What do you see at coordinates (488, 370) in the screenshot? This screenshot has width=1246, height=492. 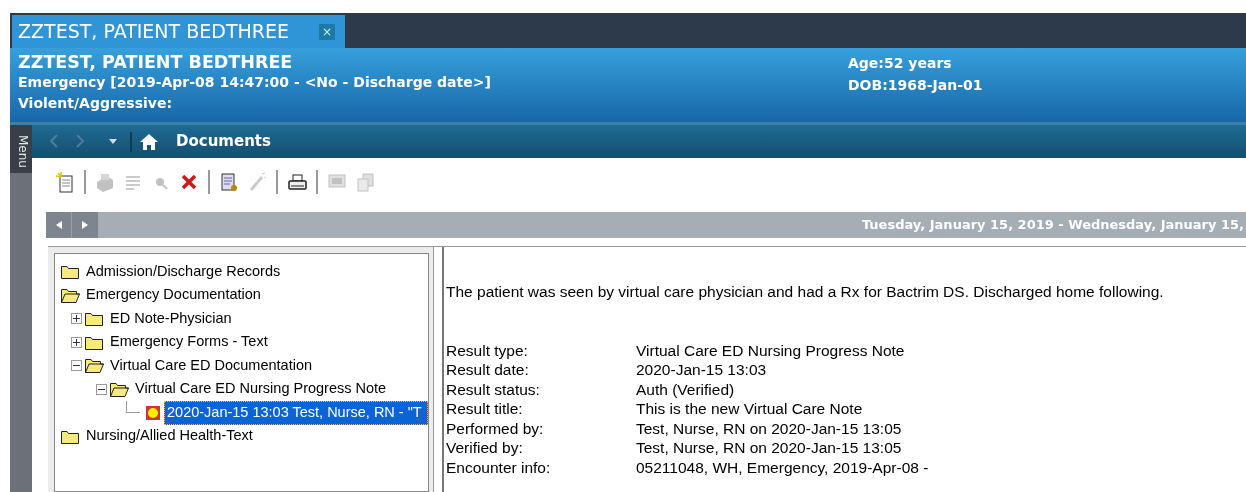 I see `field-label: Result date:` at bounding box center [488, 370].